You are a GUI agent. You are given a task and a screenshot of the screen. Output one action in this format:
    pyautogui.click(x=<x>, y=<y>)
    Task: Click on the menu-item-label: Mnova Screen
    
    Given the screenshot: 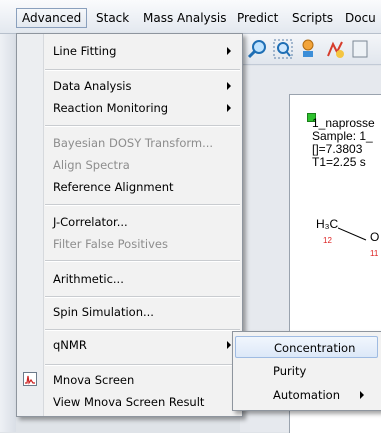 What is the action you would take?
    pyautogui.click(x=94, y=380)
    